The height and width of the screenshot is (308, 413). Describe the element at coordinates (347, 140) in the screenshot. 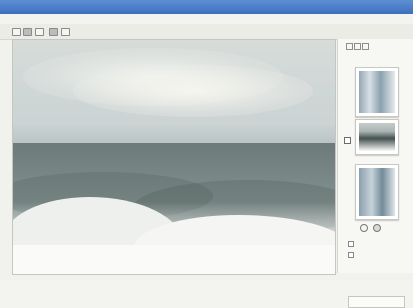

I see `selection-marker` at that location.